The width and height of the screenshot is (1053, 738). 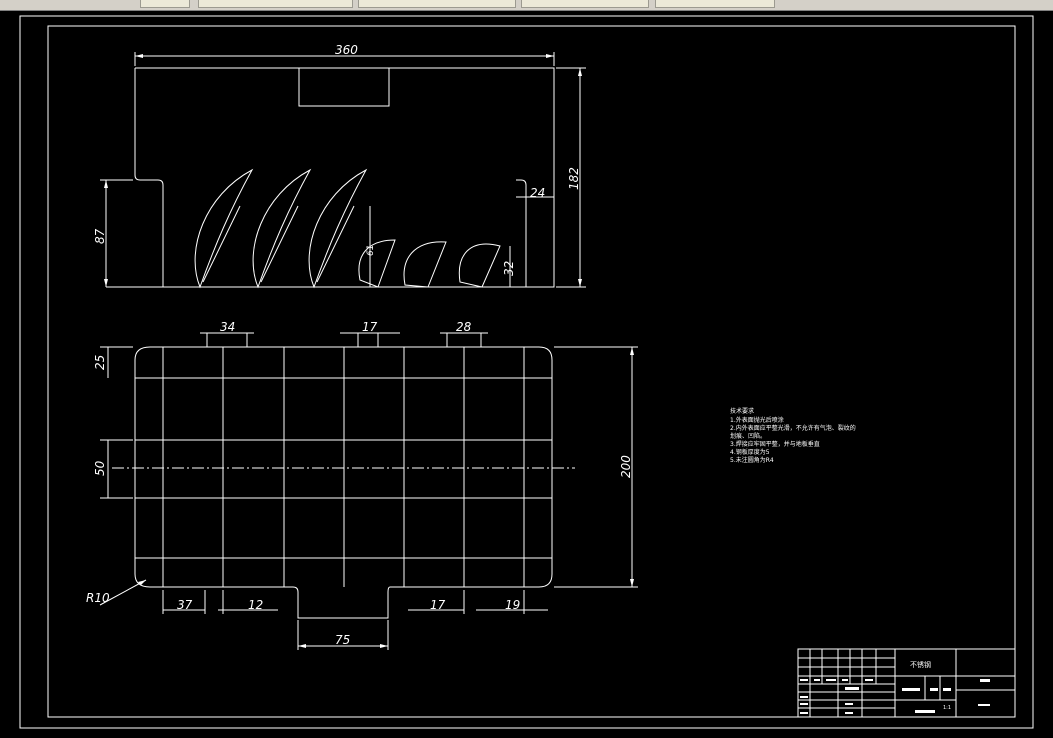 What do you see at coordinates (793, 428) in the screenshot?
I see `notes-line: 2.内外表面应平整光滑，不允许有气泡、裂纹的` at bounding box center [793, 428].